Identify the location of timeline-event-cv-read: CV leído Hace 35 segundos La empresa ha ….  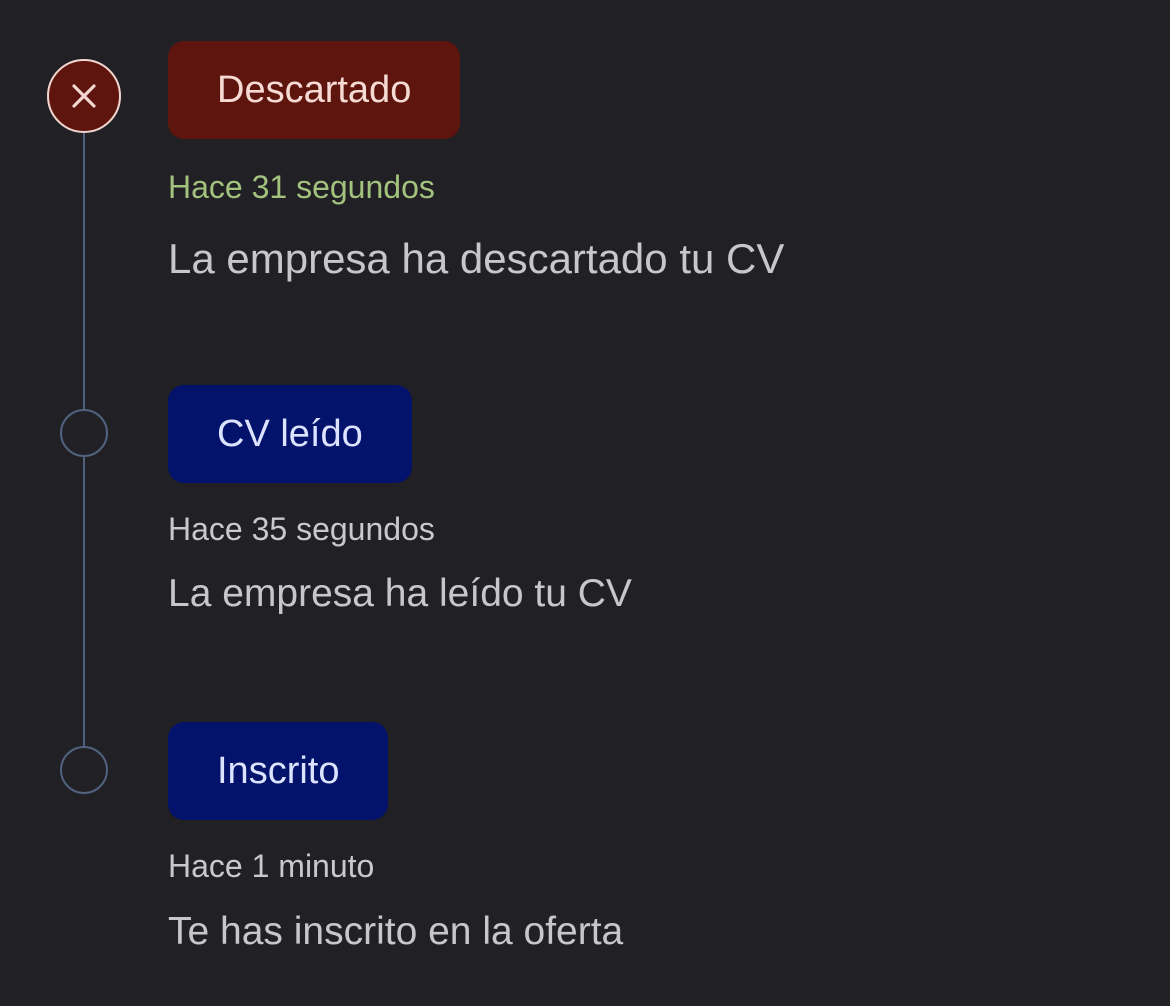
(400, 502).